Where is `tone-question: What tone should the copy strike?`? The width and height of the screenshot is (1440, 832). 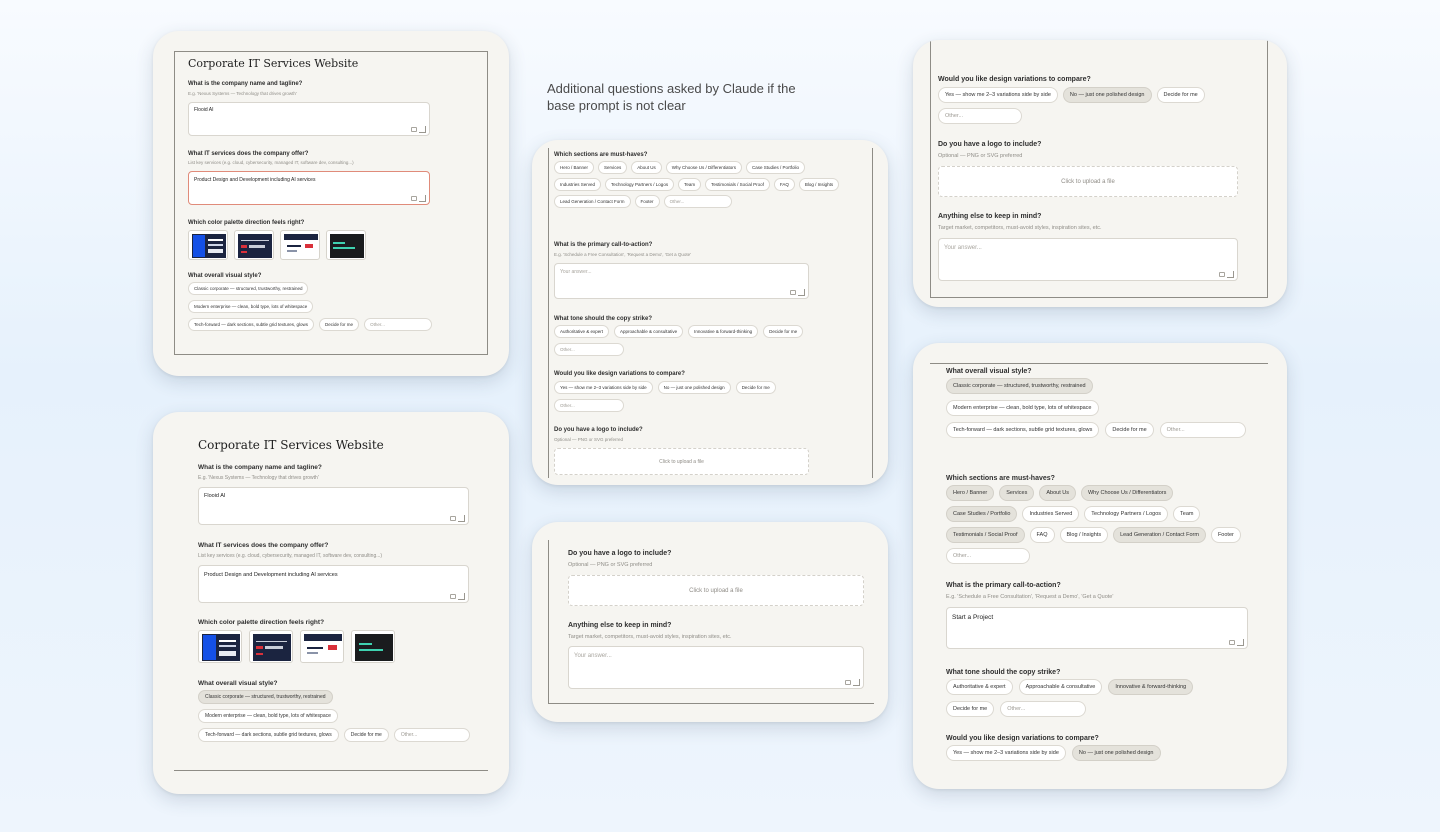
tone-question: What tone should the copy strike? is located at coordinates (603, 319).